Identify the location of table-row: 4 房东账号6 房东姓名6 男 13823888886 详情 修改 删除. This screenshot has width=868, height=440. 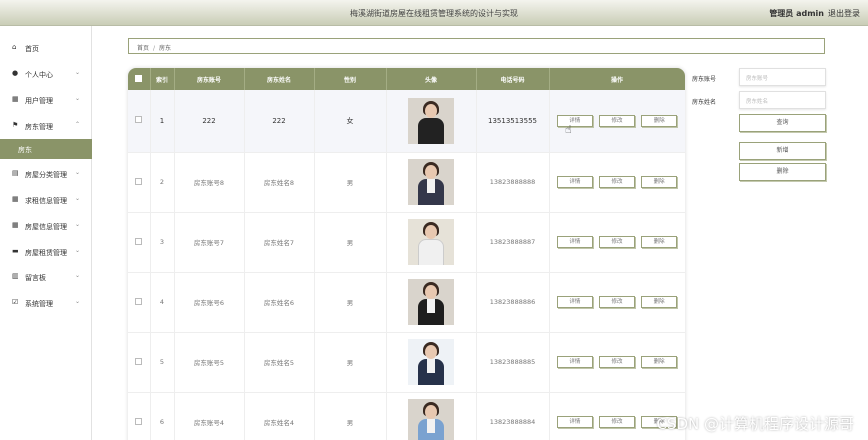
(406, 302).